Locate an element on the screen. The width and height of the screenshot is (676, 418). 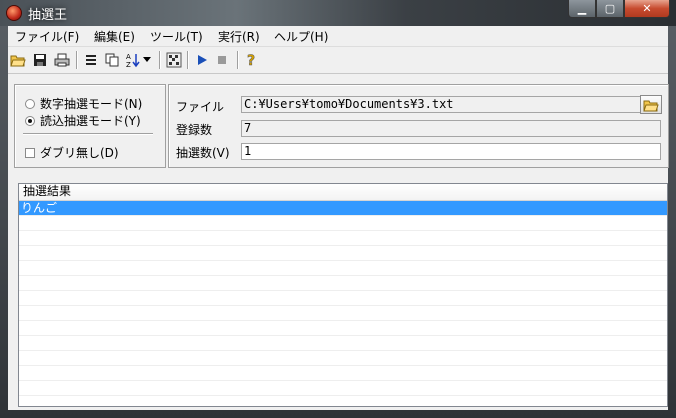
minimize-button: ▁ is located at coordinates (582, 9).